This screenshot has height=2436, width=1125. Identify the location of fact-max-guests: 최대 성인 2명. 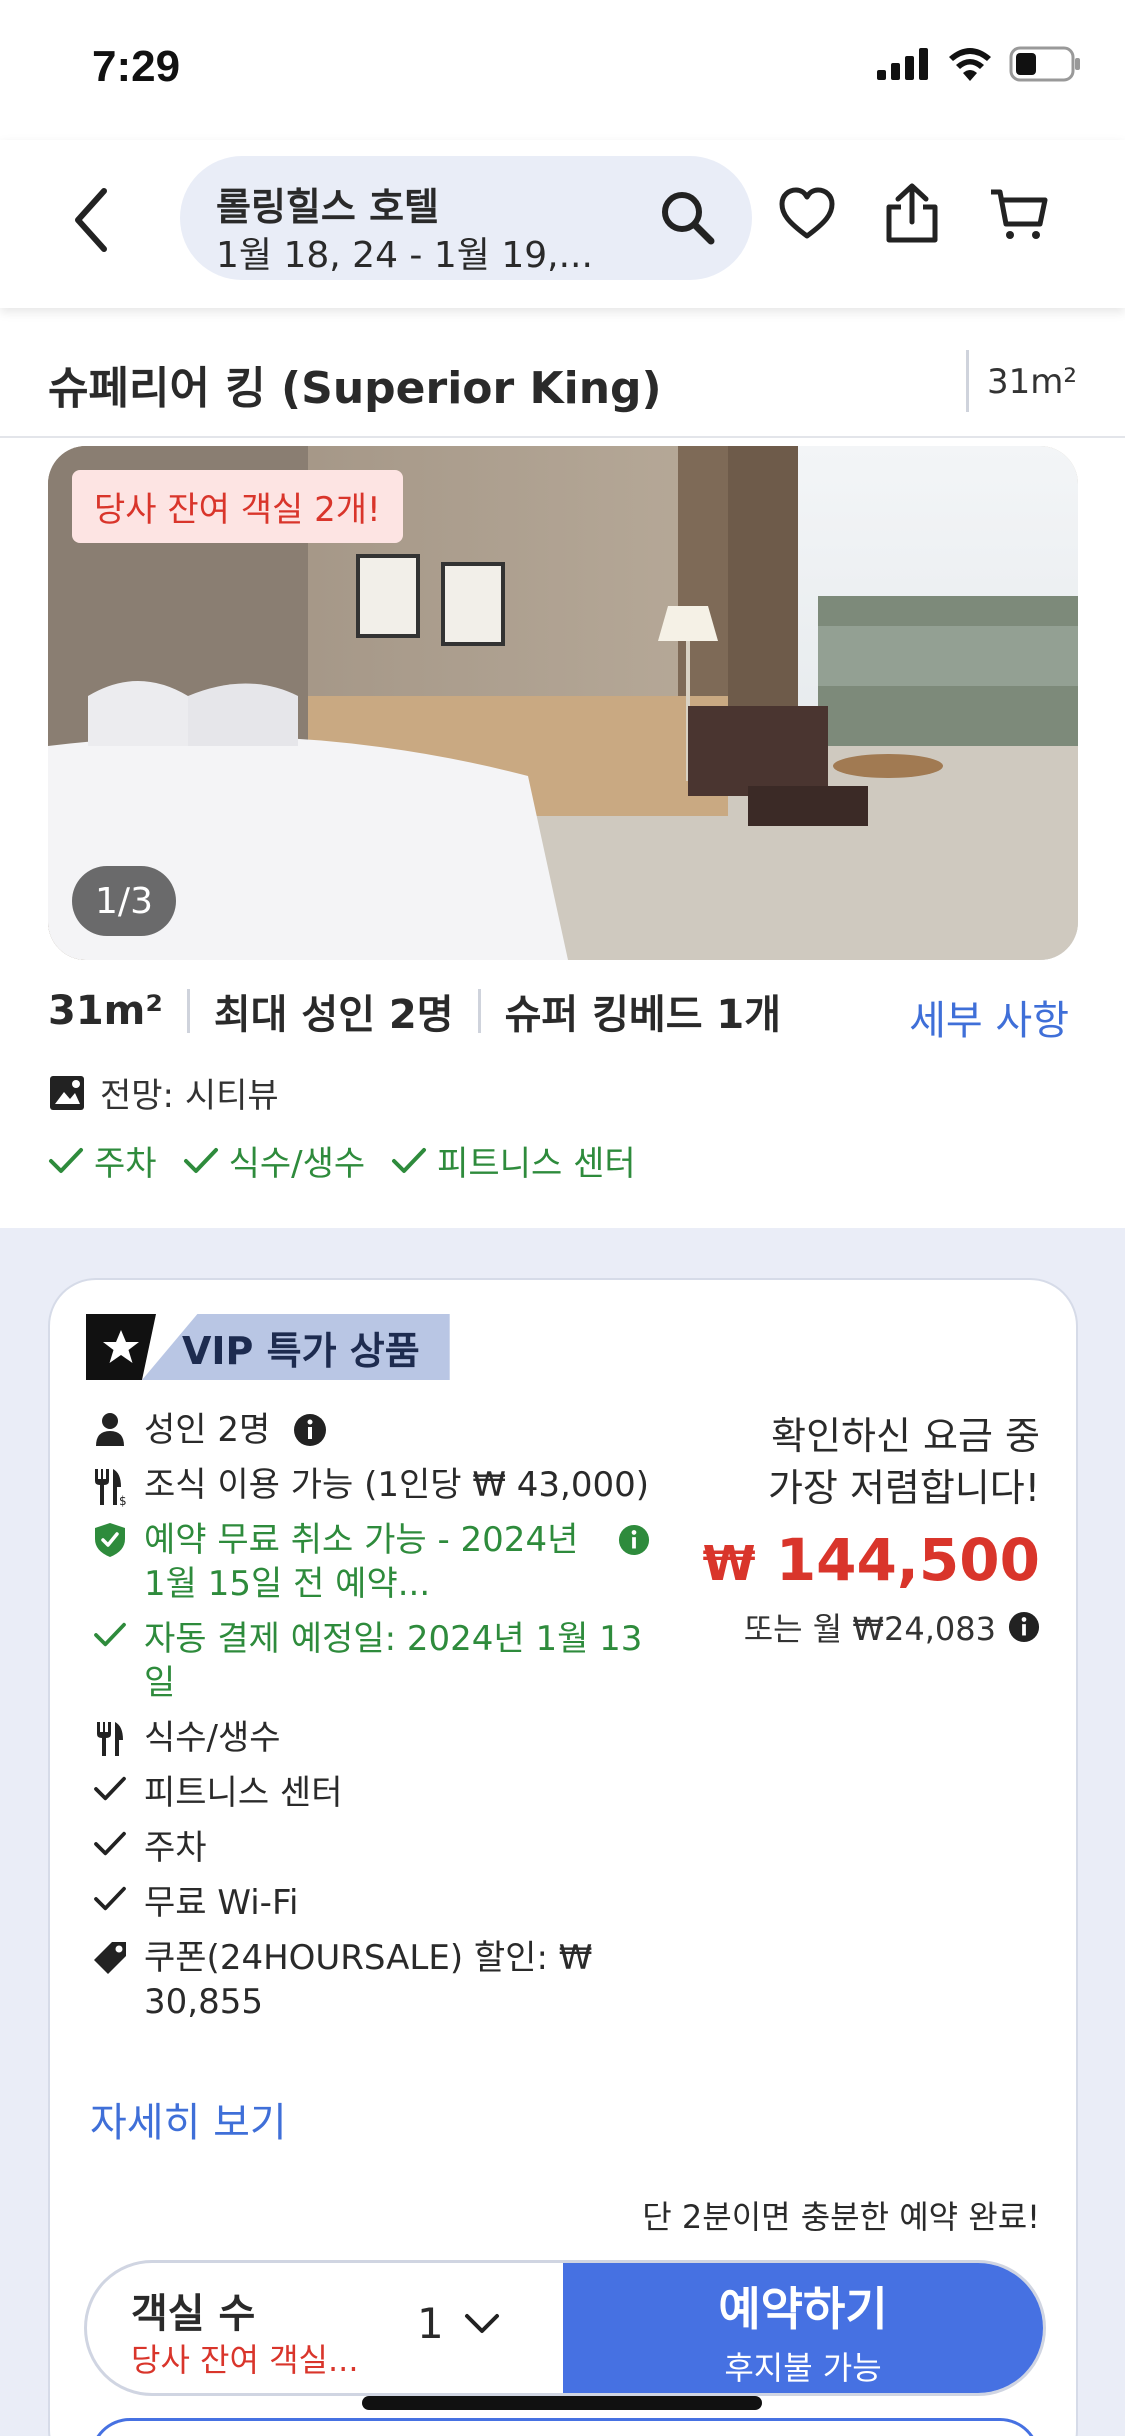
(333, 1015).